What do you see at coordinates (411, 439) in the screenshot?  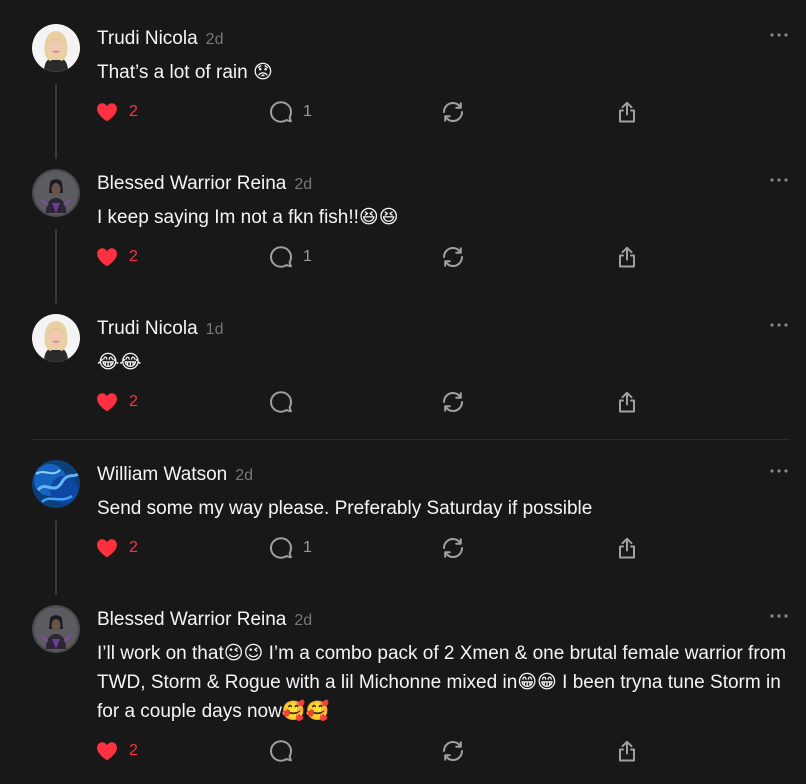 I see `thread-divider` at bounding box center [411, 439].